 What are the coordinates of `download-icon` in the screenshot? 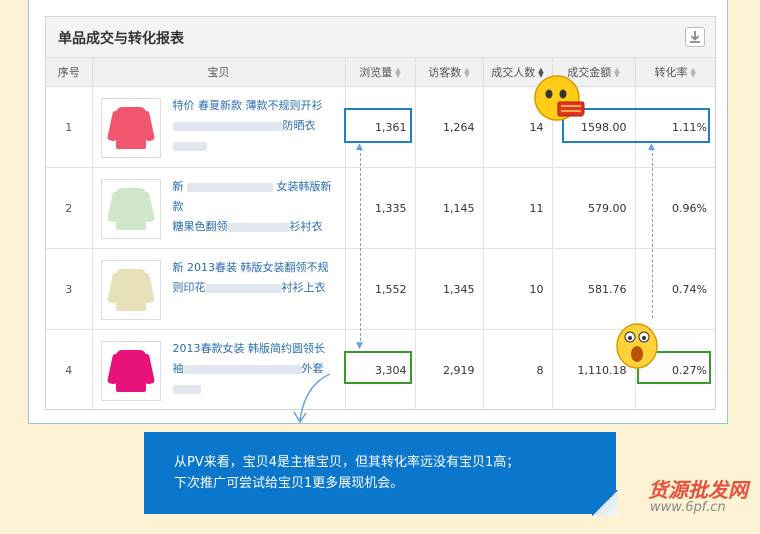 It's located at (695, 37).